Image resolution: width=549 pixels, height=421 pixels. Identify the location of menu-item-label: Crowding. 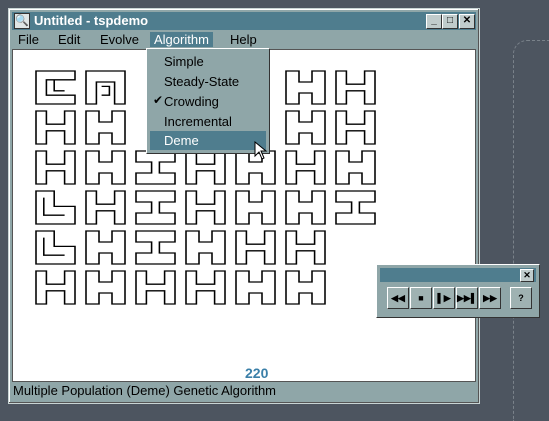
(191, 101).